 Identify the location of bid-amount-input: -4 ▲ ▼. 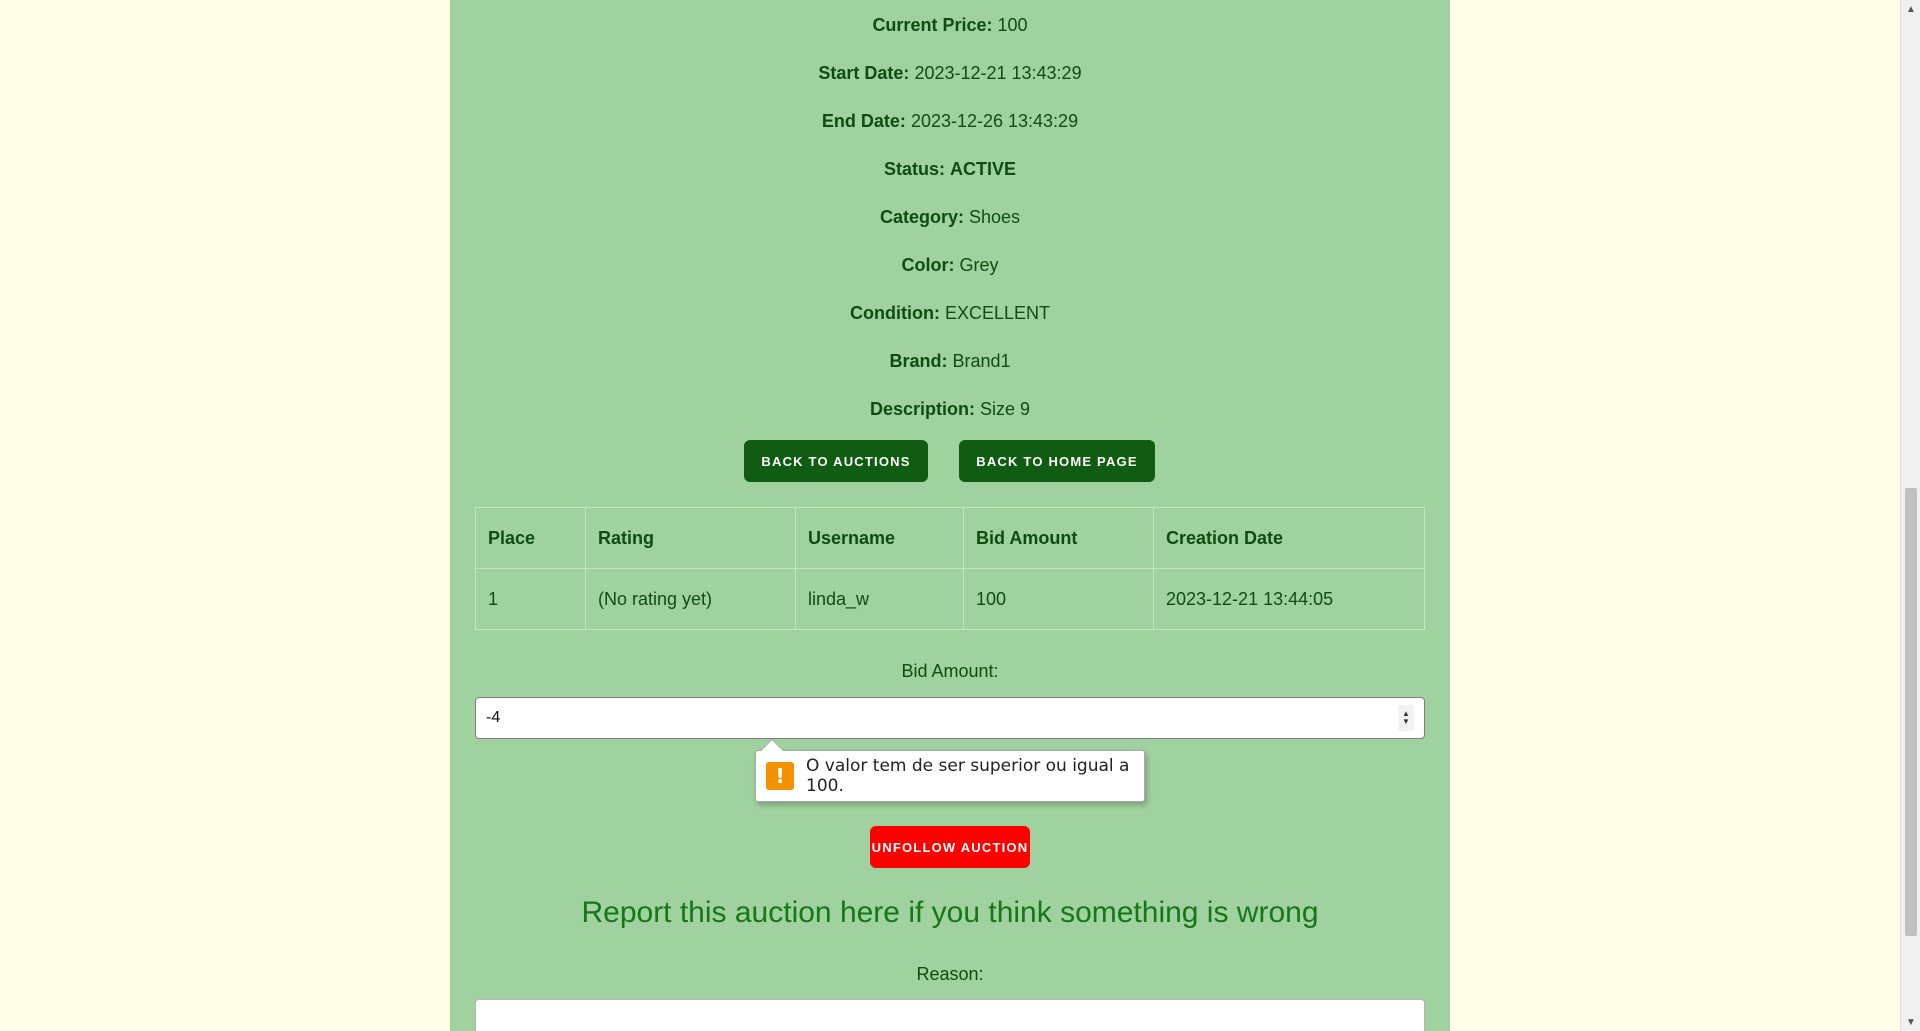
(950, 718).